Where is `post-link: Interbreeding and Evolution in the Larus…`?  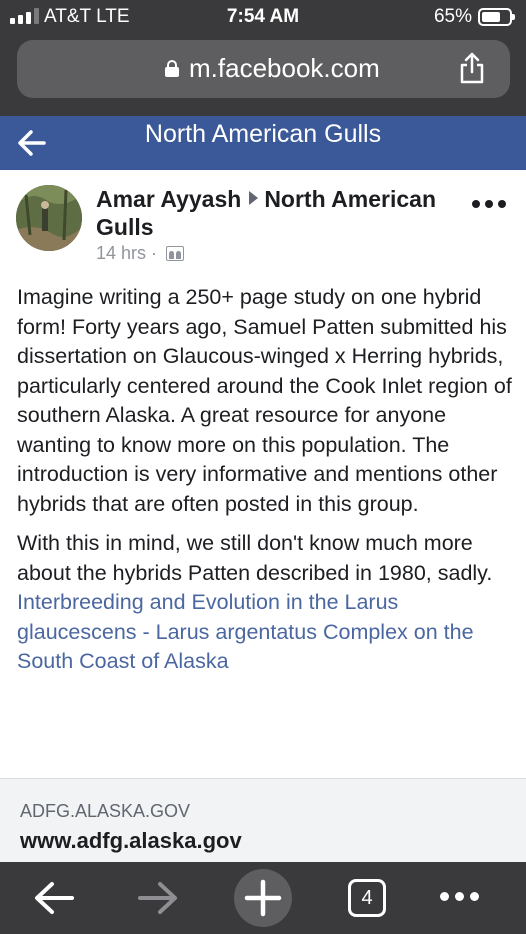
post-link: Interbreeding and Evolution in the Larus… is located at coordinates (264, 632).